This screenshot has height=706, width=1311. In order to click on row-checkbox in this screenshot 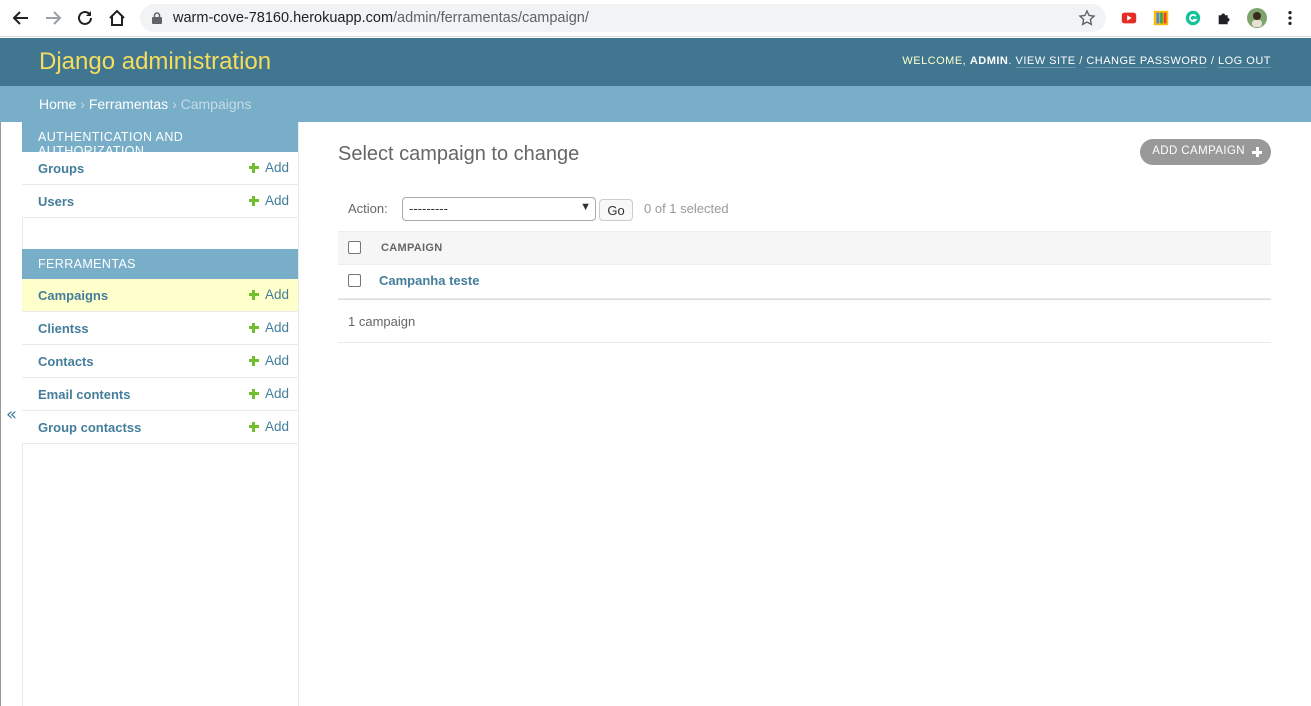, I will do `click(354, 280)`.